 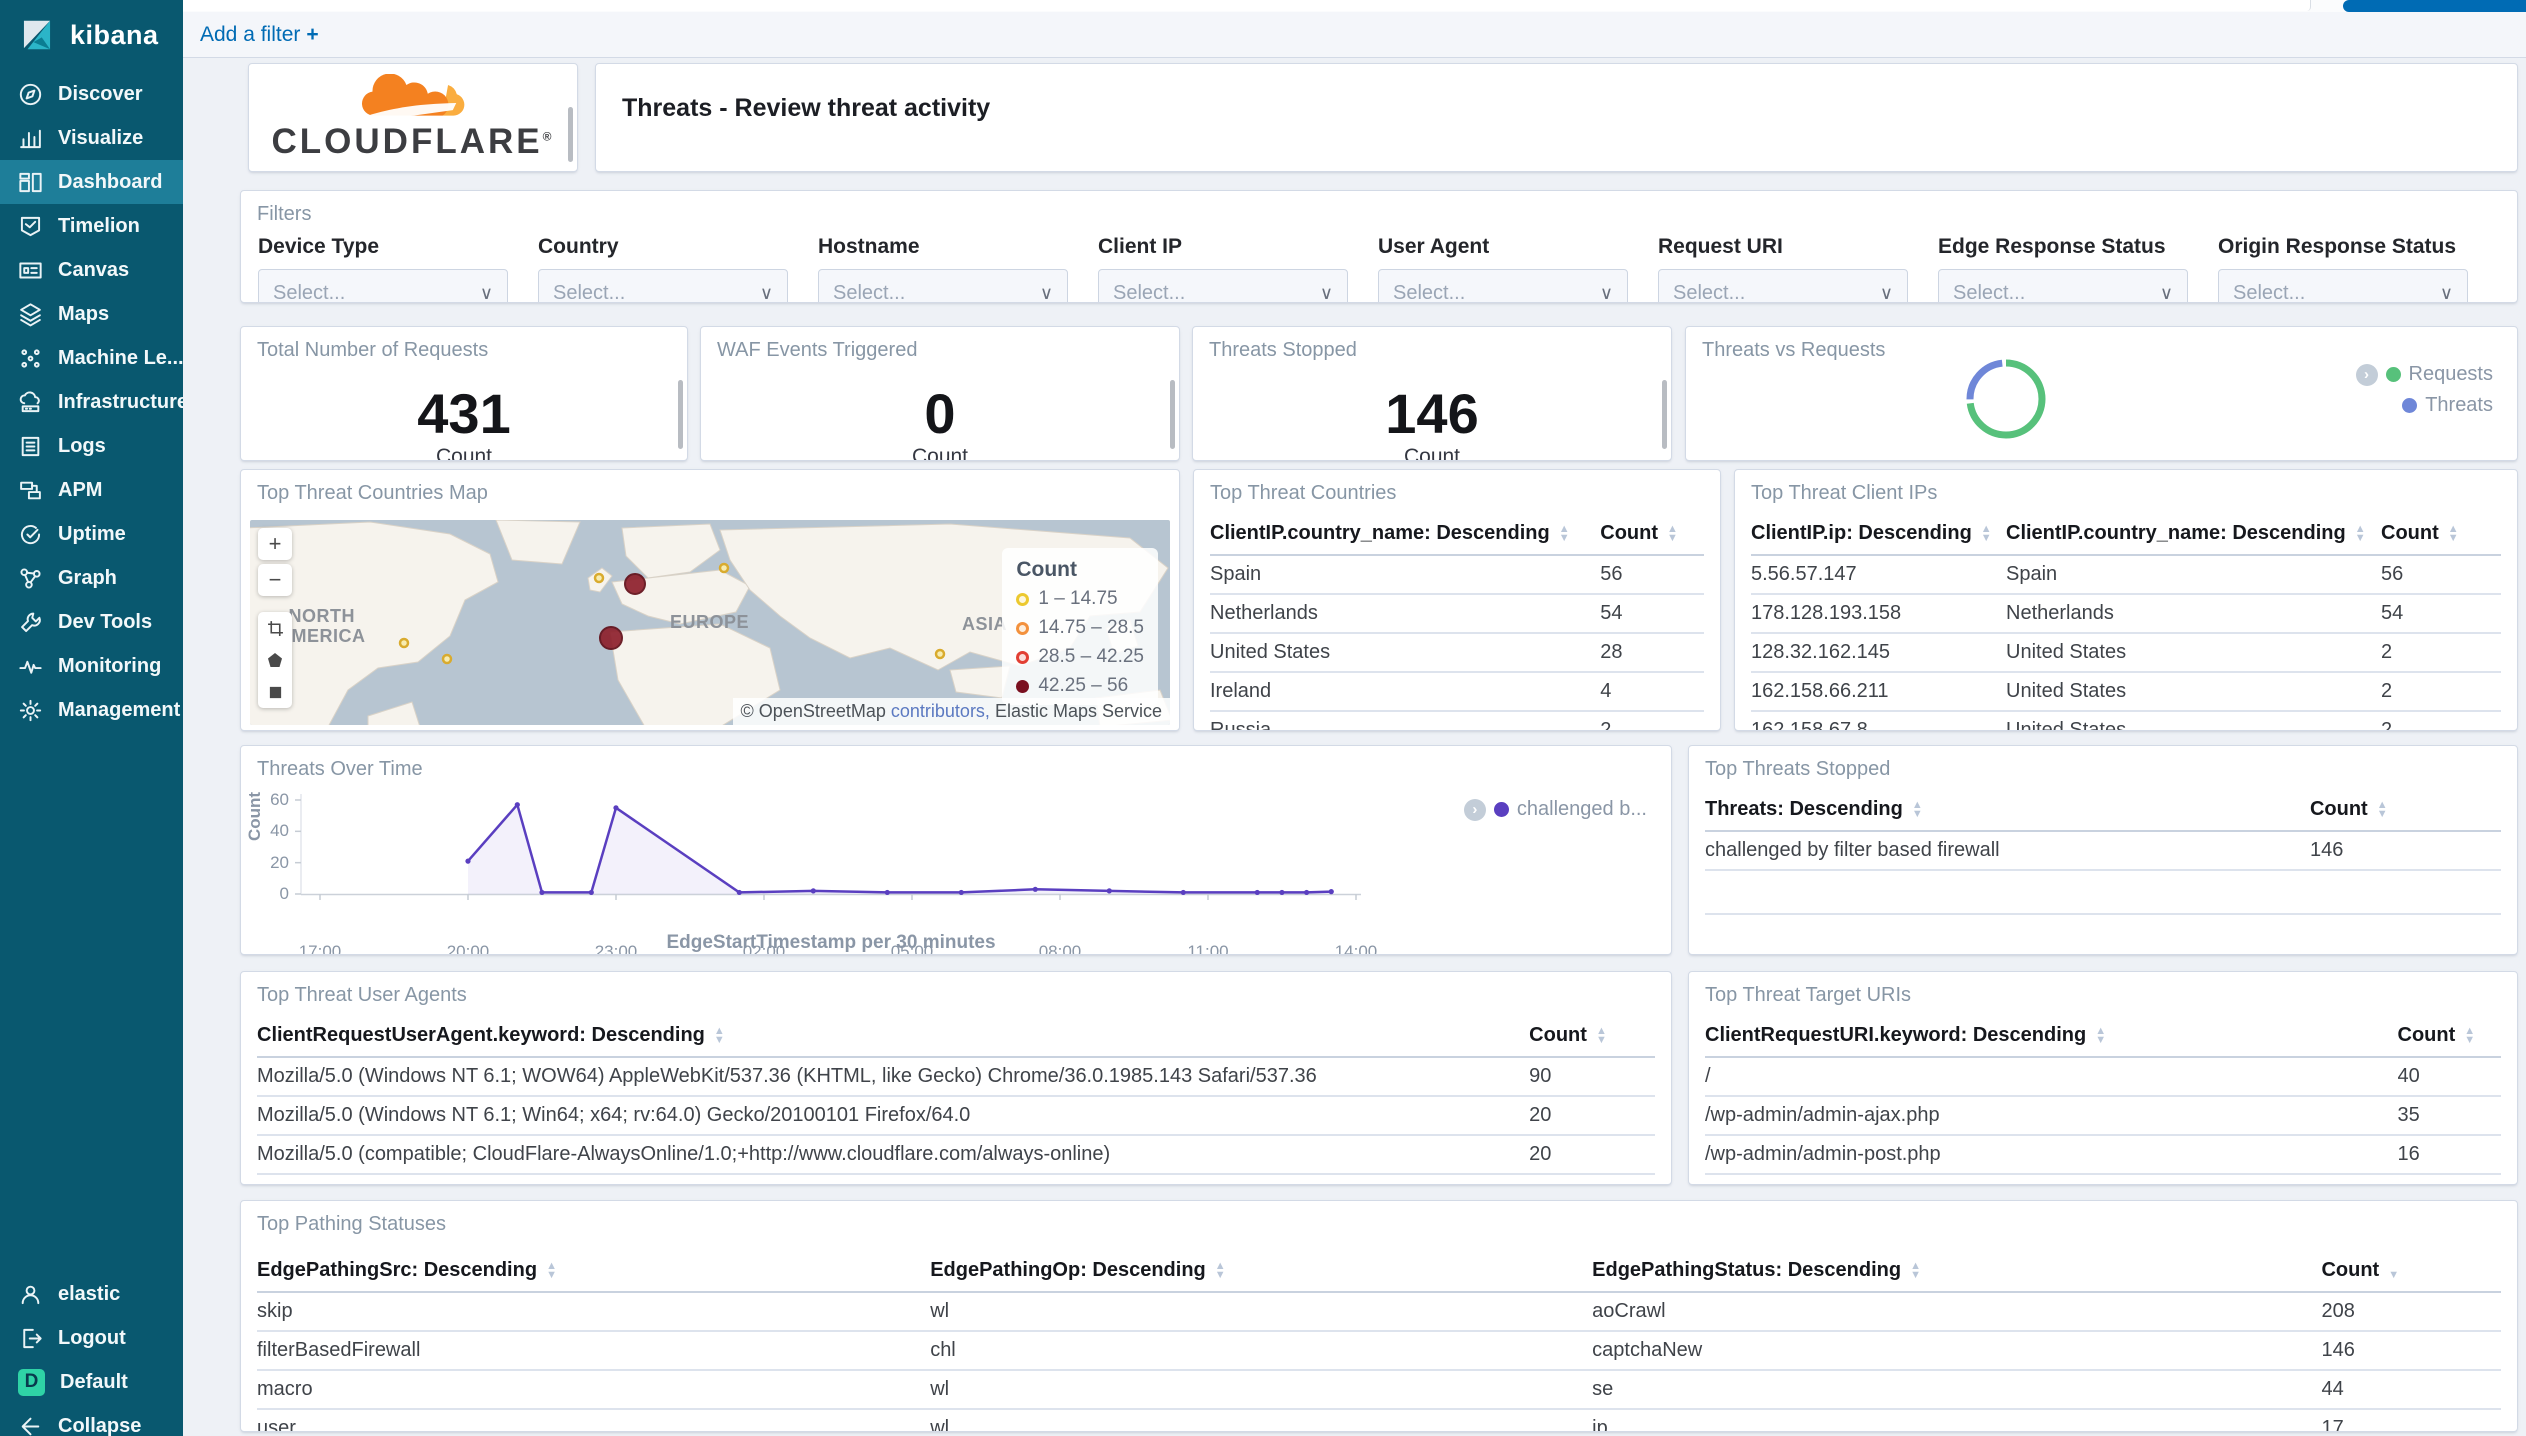 I want to click on sort-desc-icon: ▲▼, so click(x=2393, y=1271).